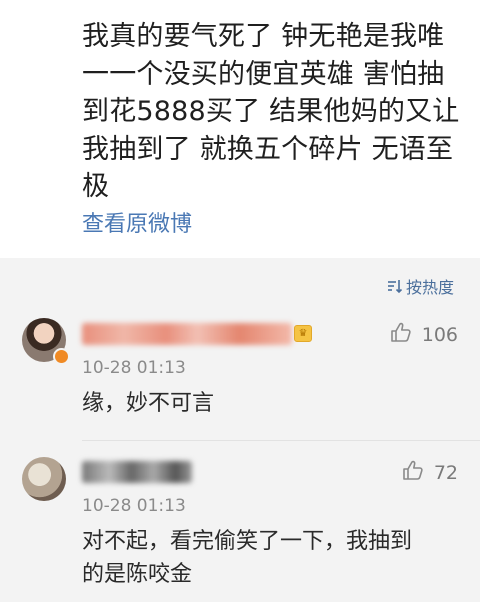 Image resolution: width=480 pixels, height=602 pixels. I want to click on vip-icon: ♛, so click(303, 333).